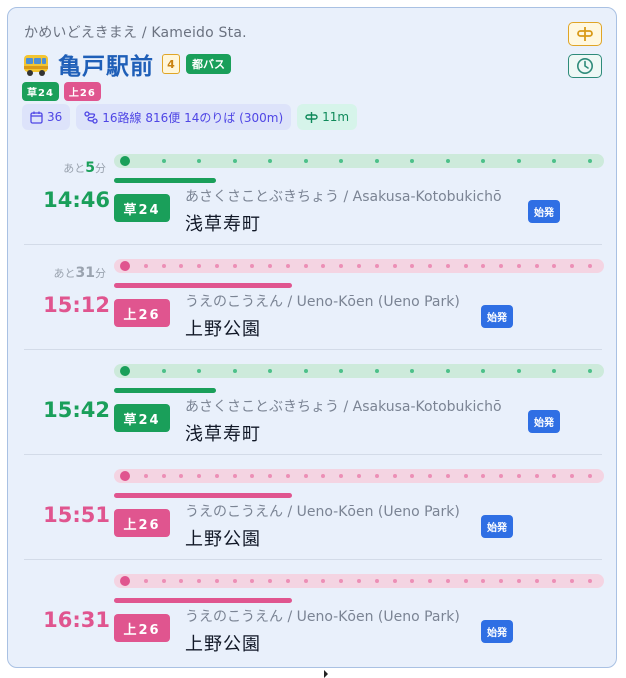  I want to click on route-badge: 上26, so click(142, 313).